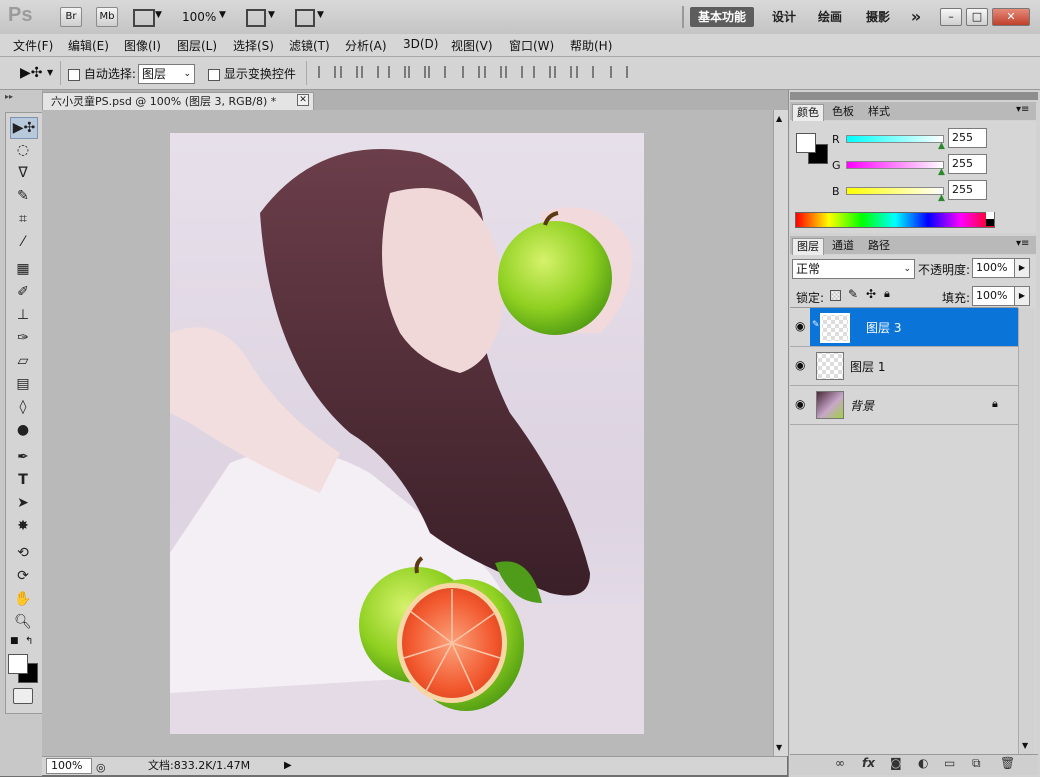 Image resolution: width=1040 pixels, height=777 pixels. What do you see at coordinates (1011, 17) in the screenshot?
I see `close-icon: ✕` at bounding box center [1011, 17].